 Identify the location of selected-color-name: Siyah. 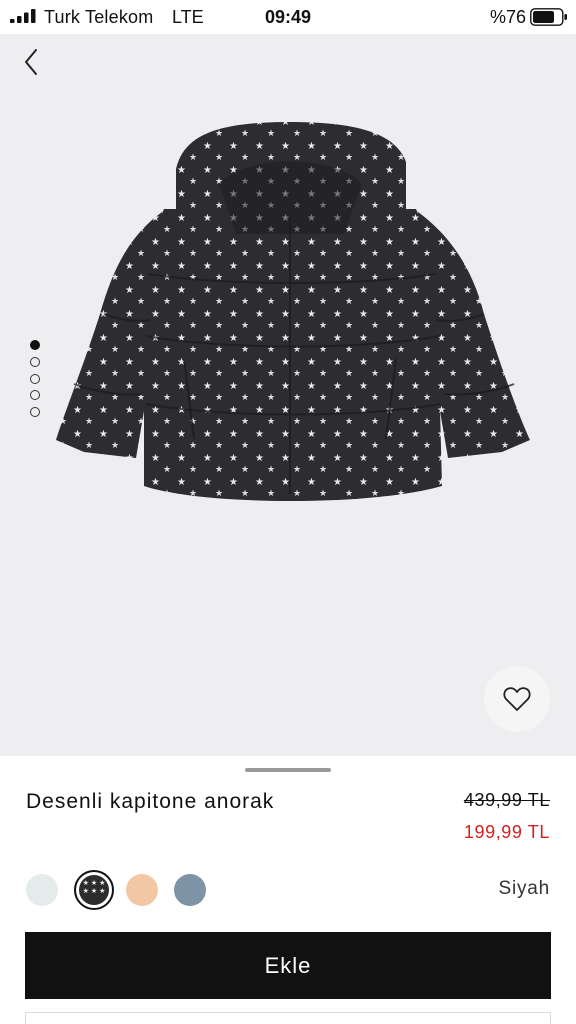
(524, 888).